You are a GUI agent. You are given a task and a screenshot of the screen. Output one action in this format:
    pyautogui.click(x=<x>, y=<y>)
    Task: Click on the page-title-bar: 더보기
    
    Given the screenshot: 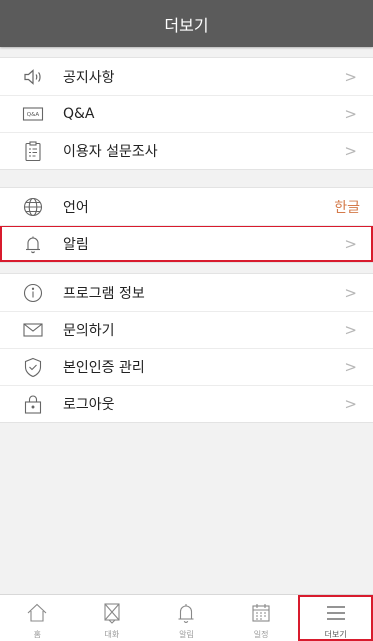 What is the action you would take?
    pyautogui.click(x=186, y=23)
    